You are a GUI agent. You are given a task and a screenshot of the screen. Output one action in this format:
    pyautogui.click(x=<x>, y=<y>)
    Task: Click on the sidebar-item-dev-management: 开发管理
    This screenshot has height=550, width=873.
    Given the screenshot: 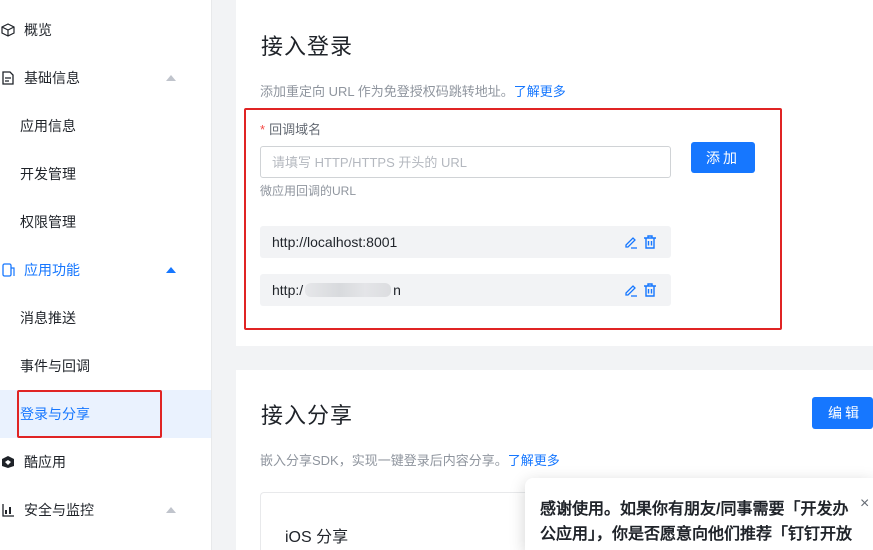 What is the action you would take?
    pyautogui.click(x=105, y=174)
    